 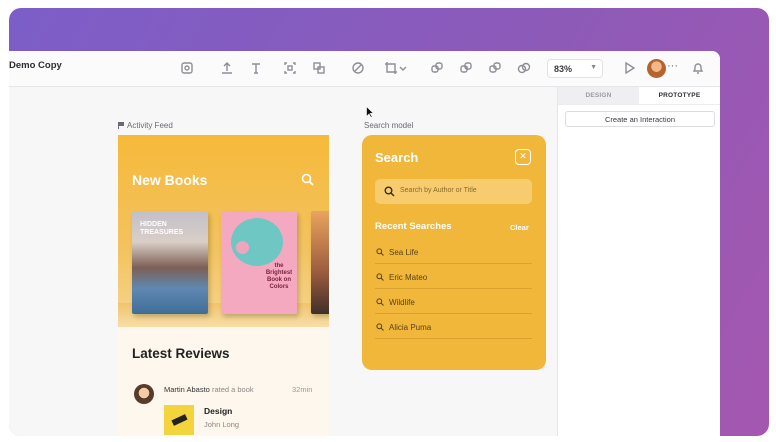 I want to click on bell-icon, so click(x=698, y=68).